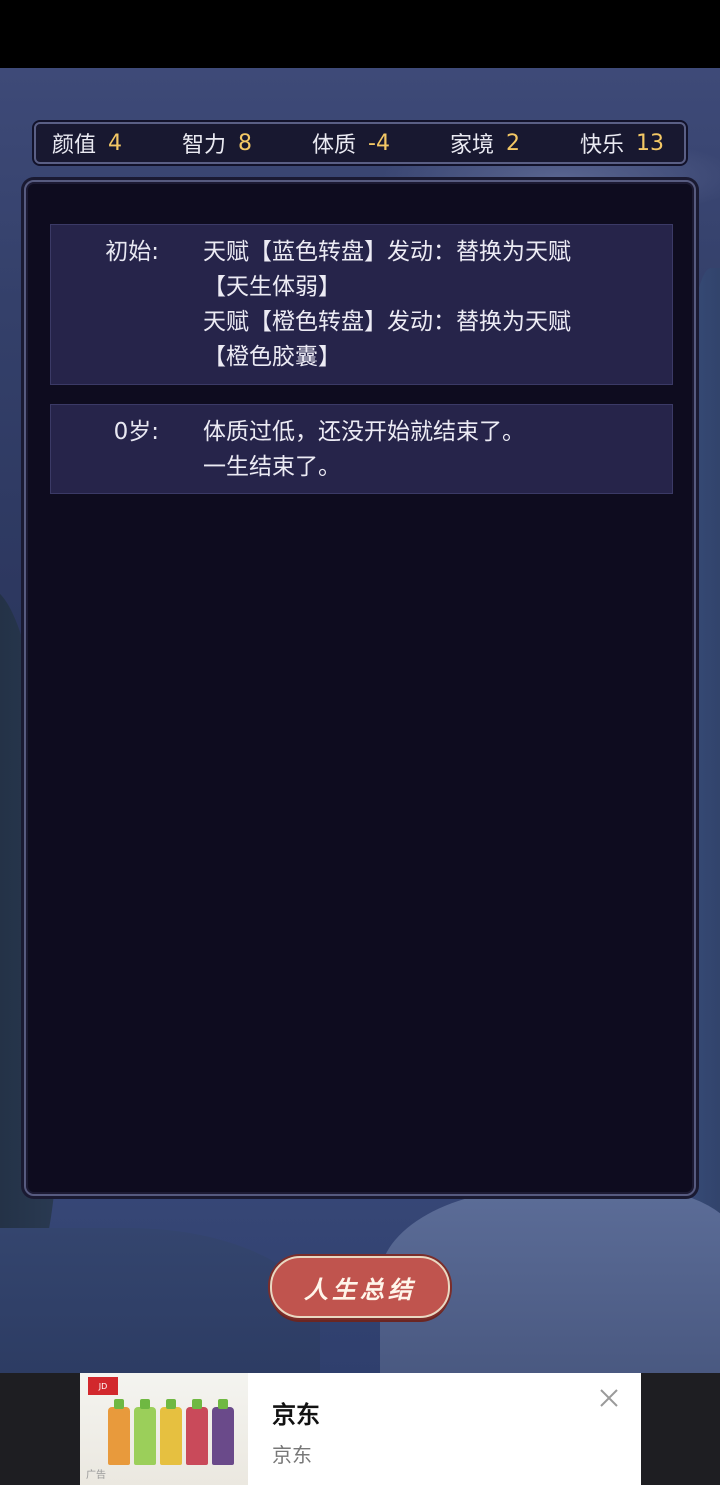  I want to click on log-entry-line: 一生结束了。, so click(272, 467).